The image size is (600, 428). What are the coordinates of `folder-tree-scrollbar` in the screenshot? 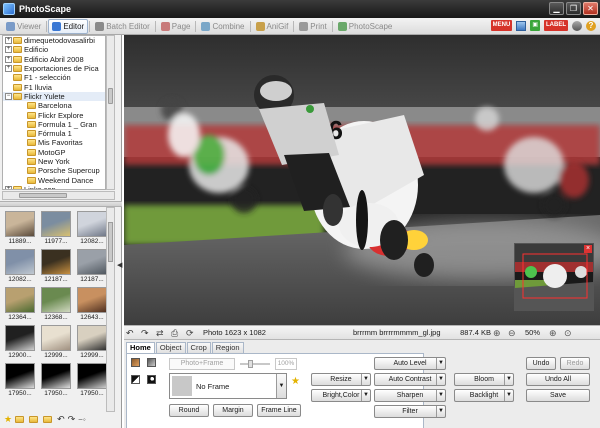 It's located at (110, 112).